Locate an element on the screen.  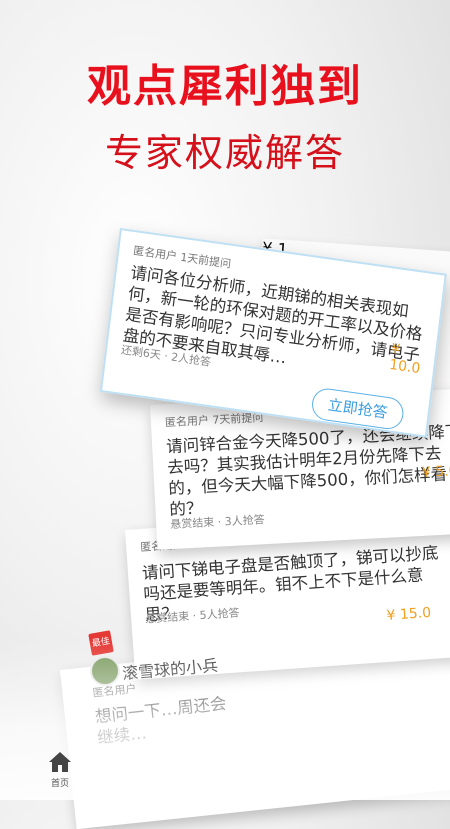
bottom-tab-bar: 首页 is located at coordinates (225, 776).